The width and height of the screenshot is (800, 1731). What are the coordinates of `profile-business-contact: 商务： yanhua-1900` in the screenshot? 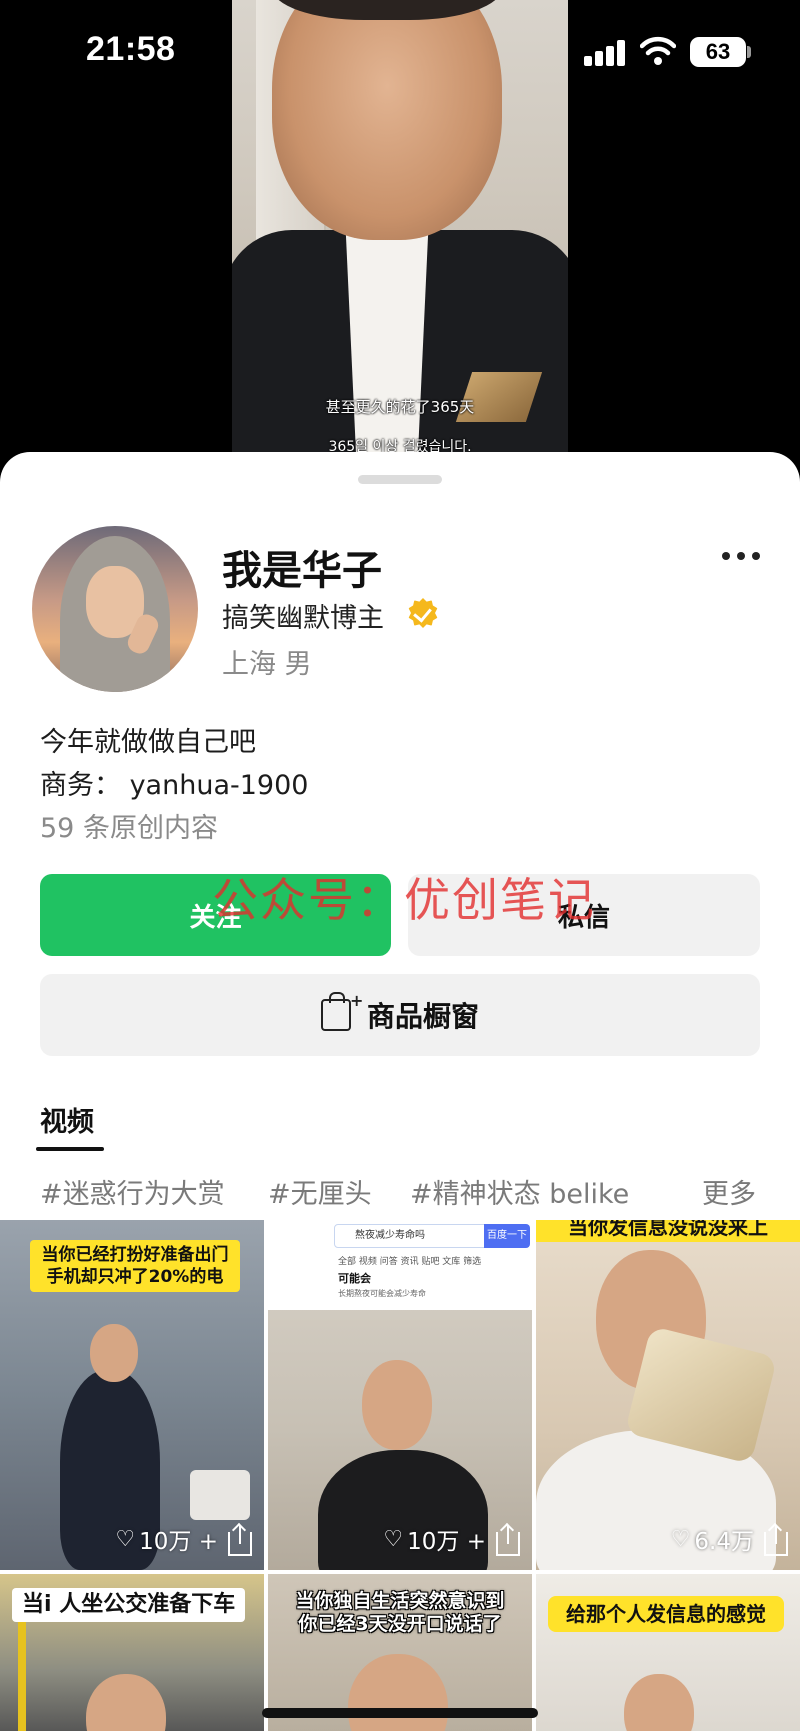 It's located at (174, 785).